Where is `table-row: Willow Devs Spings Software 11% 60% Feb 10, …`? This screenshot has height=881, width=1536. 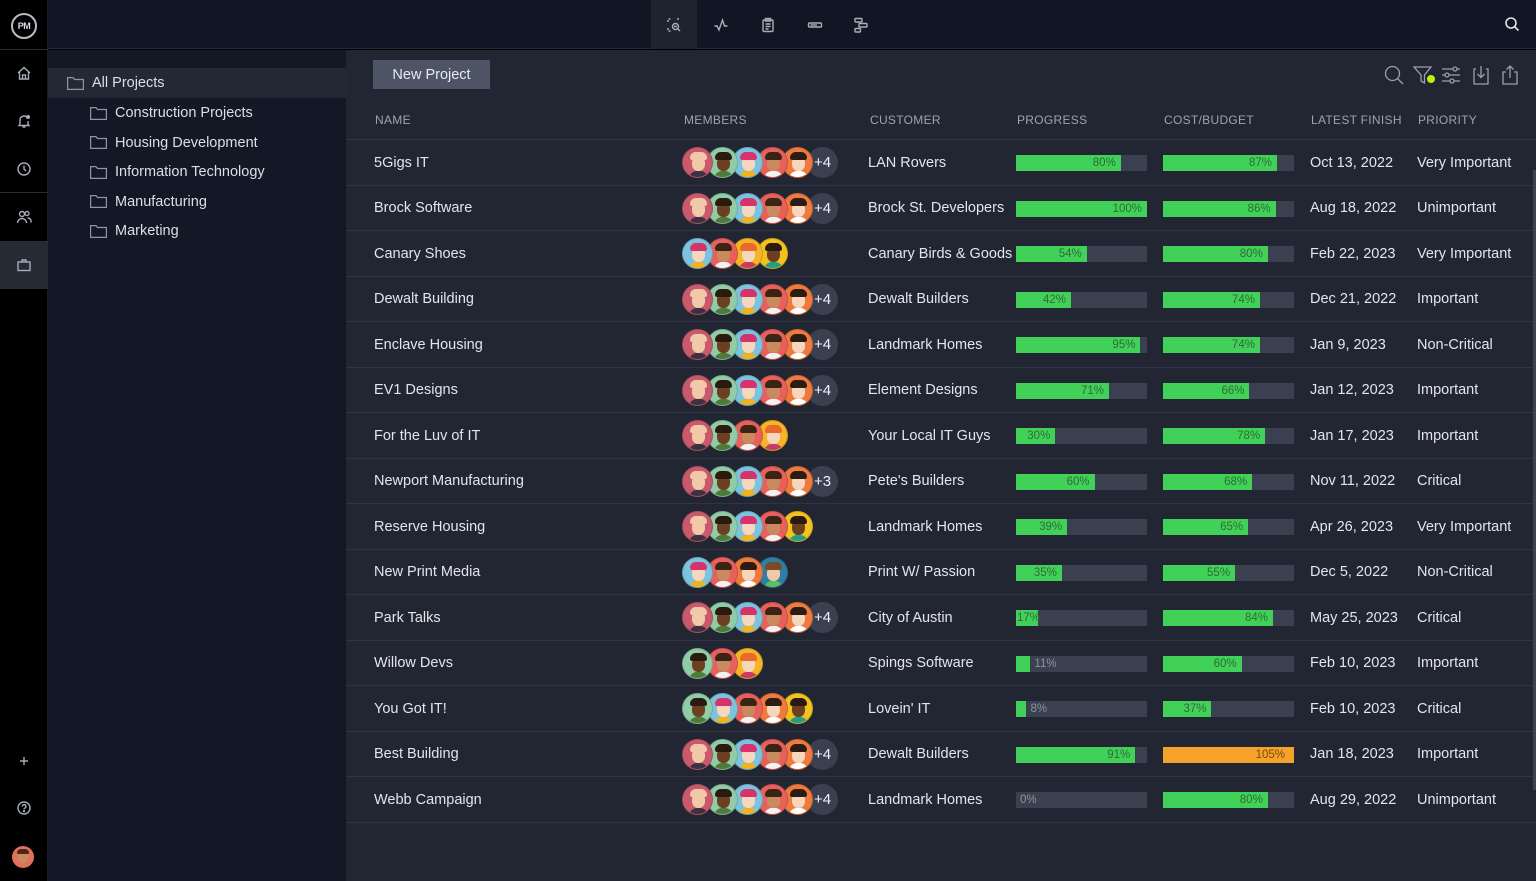 table-row: Willow Devs Spings Software 11% 60% Feb 10, … is located at coordinates (941, 663).